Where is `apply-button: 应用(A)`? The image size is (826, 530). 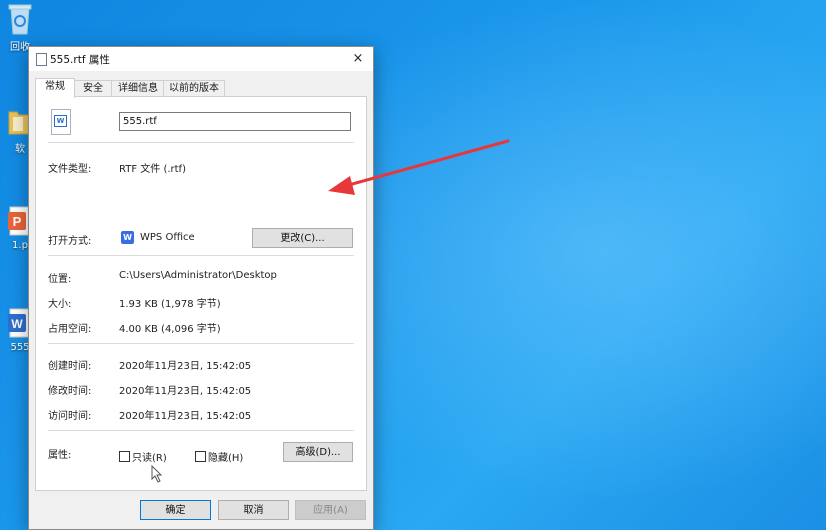 apply-button: 应用(A) is located at coordinates (330, 510).